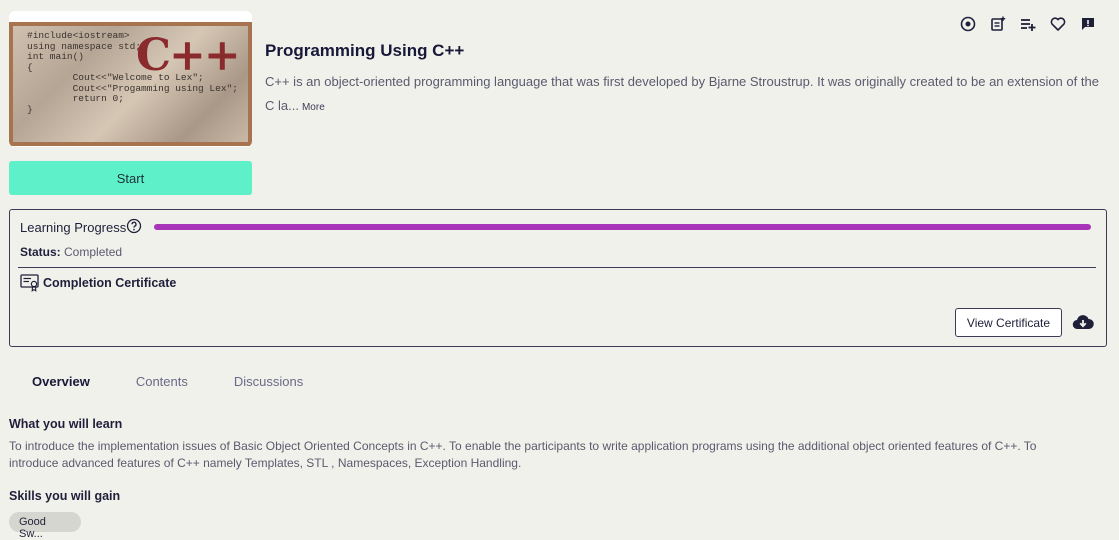 The width and height of the screenshot is (1119, 540). Describe the element at coordinates (268, 381) in the screenshot. I see `tab-discussions: Discussions` at that location.